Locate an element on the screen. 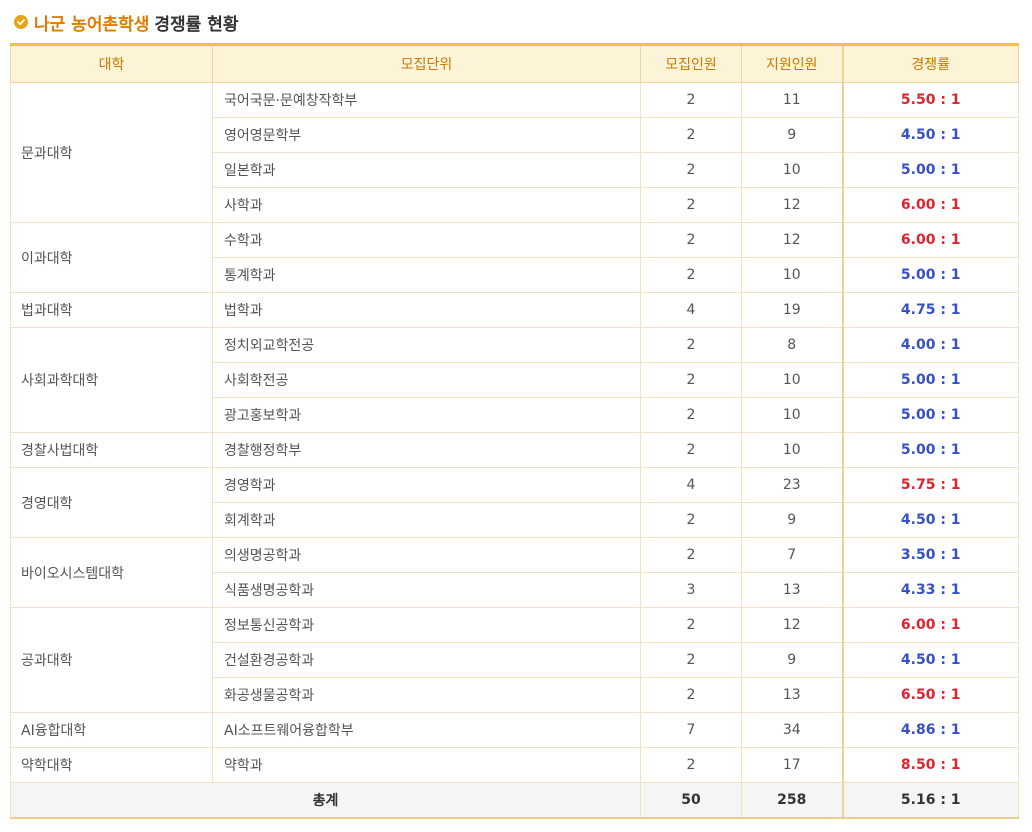 This screenshot has height=832, width=1032. rate-cell: 4.00 : 1 is located at coordinates (930, 345).